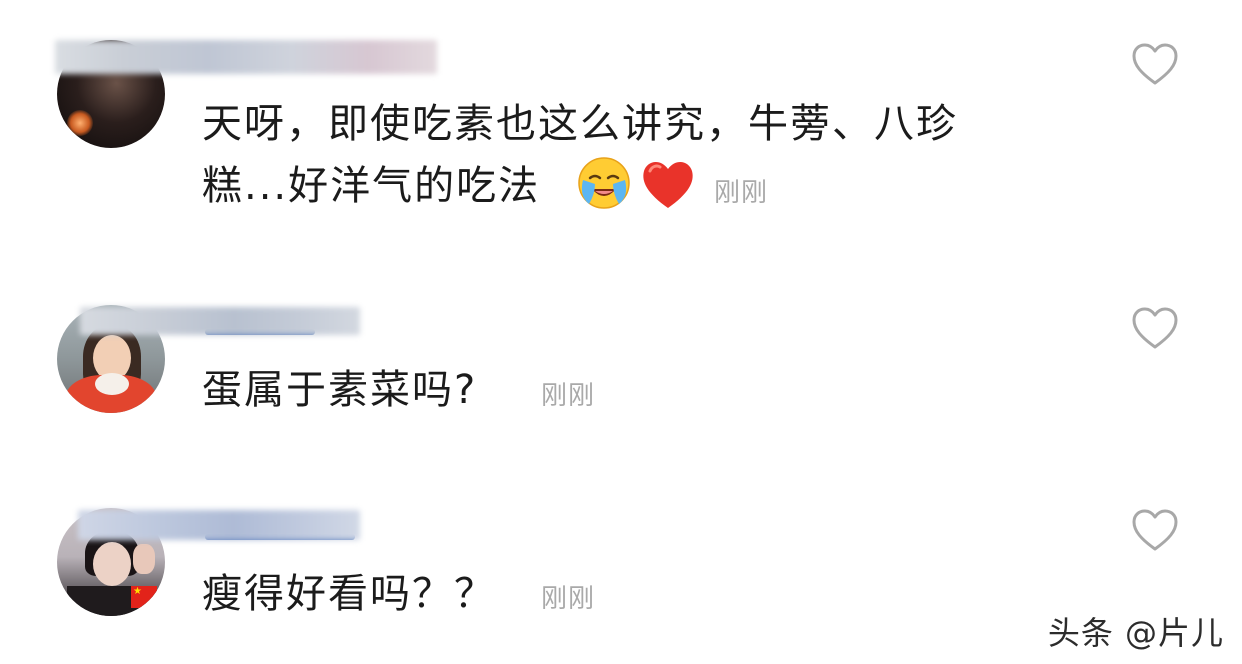 This screenshot has height=664, width=1242. What do you see at coordinates (1135, 633) in the screenshot?
I see `watermark-label: 头条 @片儿` at bounding box center [1135, 633].